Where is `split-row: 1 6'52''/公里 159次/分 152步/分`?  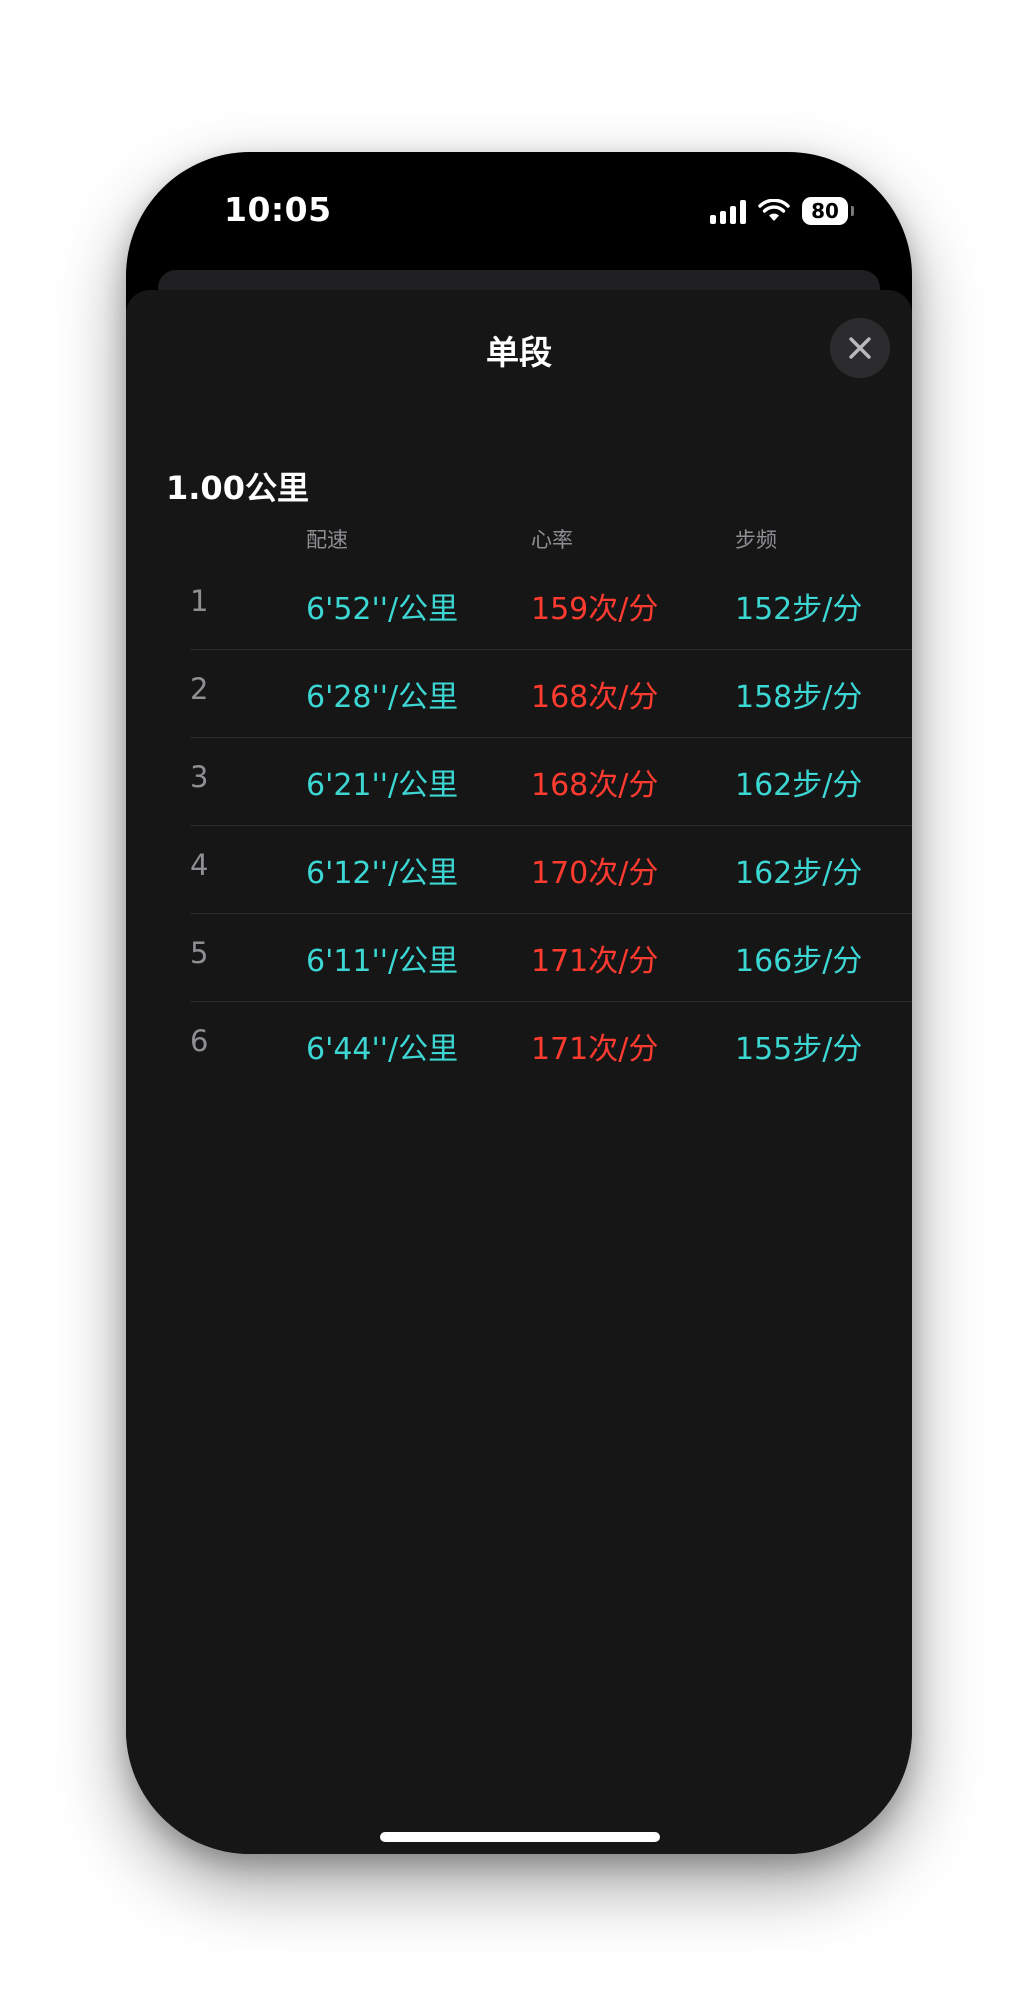 split-row: 1 6'52''/公里 159次/分 152步/分 is located at coordinates (519, 606).